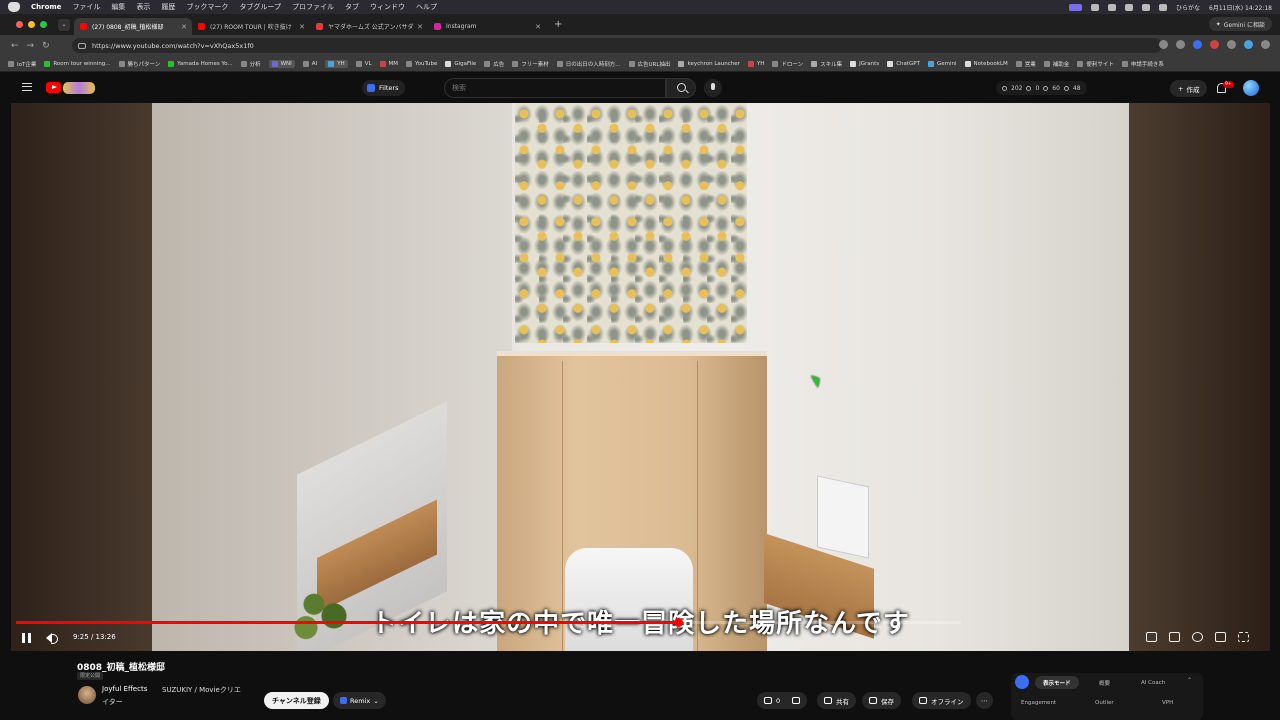  Describe the element at coordinates (836, 700) in the screenshot. I see `share-button: 共有` at that location.